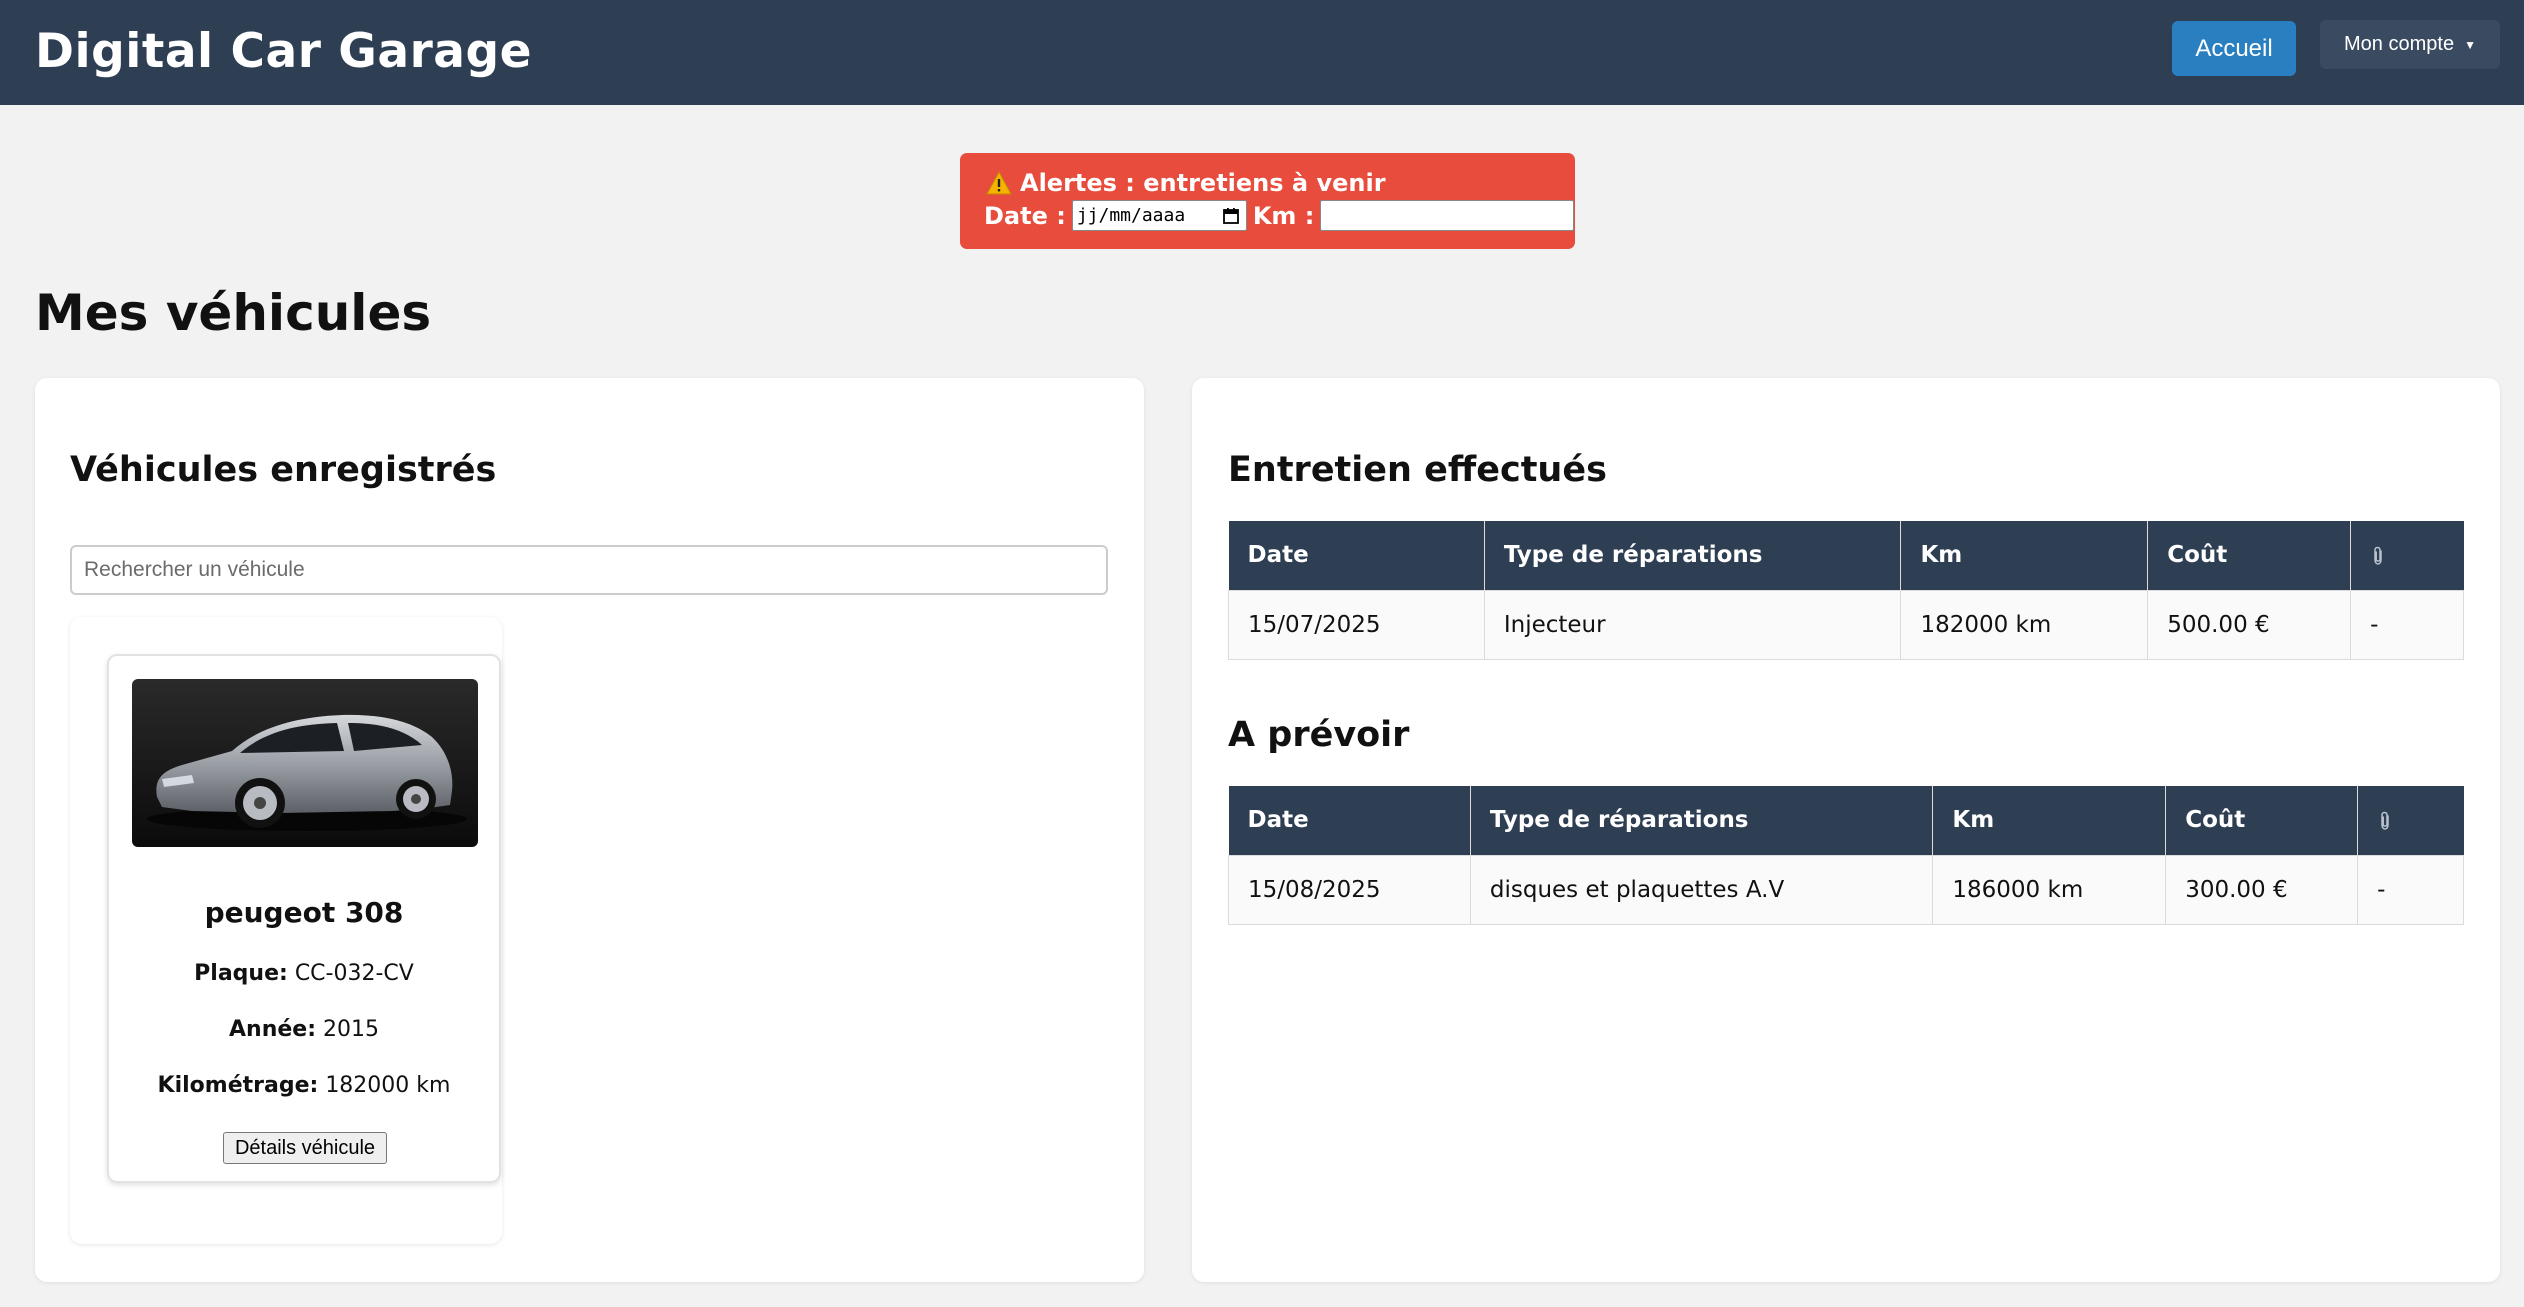 This screenshot has height=1307, width=2524. Describe the element at coordinates (1025, 215) in the screenshot. I see `alert-date-label: Date :` at that location.